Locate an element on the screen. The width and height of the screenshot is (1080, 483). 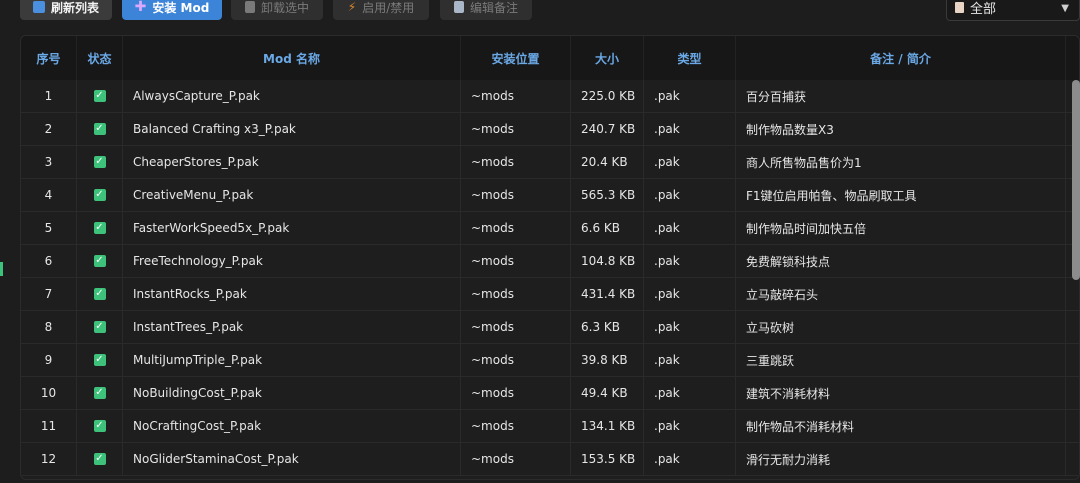
edit-note-label: 编辑备注 is located at coordinates (493, 7).